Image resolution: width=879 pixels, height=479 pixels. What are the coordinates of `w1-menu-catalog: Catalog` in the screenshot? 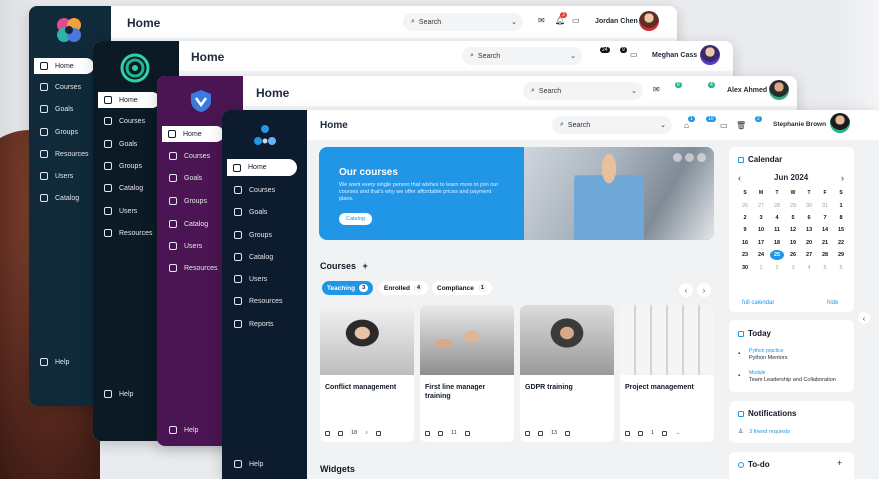 It's located at (59, 198).